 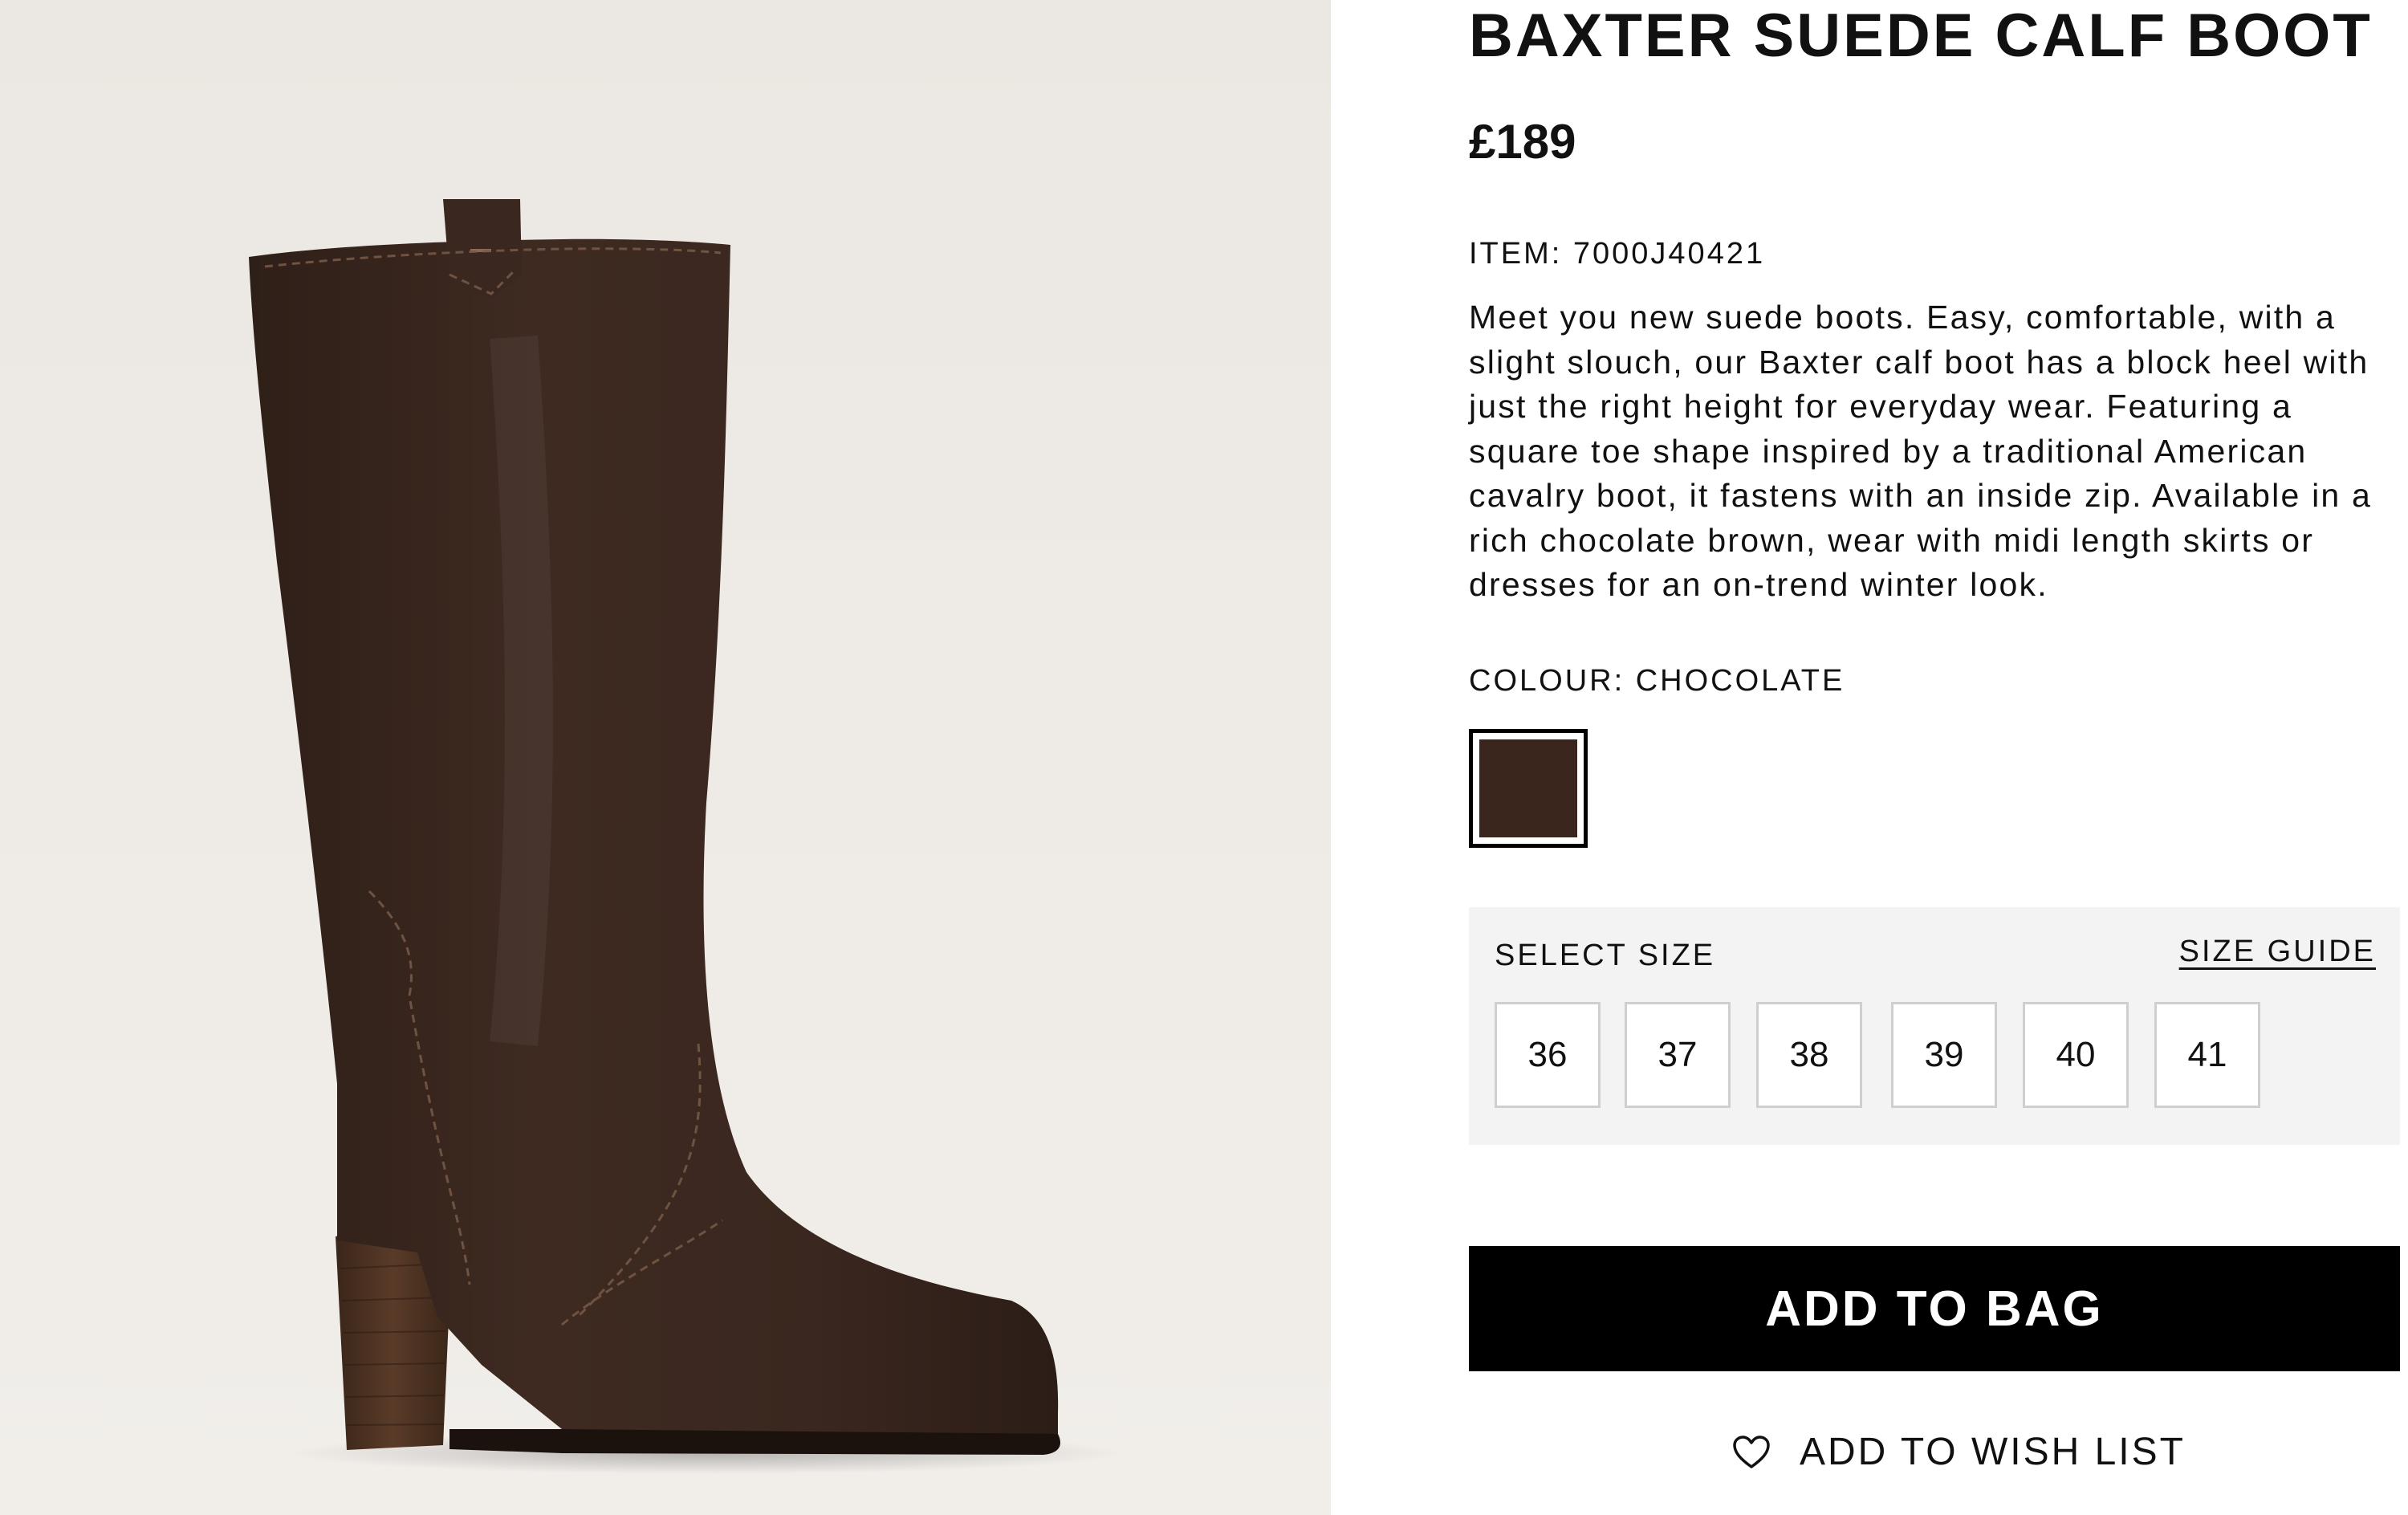 I want to click on item-code-value: 7000J40421, so click(x=1669, y=254).